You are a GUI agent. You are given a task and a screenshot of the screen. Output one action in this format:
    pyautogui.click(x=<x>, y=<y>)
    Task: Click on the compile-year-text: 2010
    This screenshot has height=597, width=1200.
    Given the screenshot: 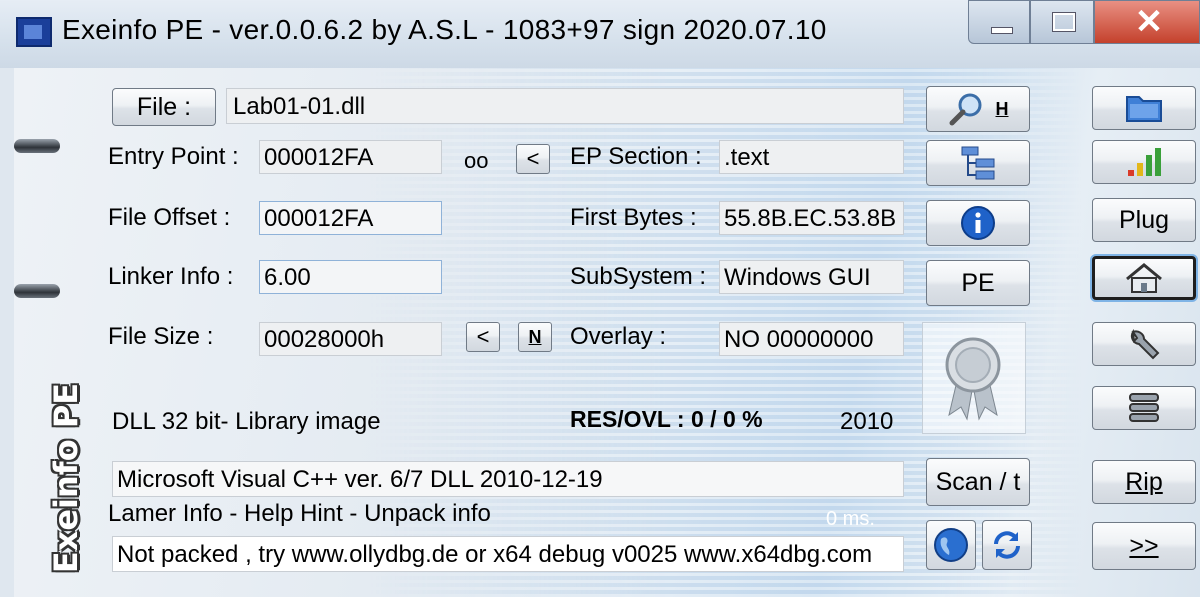 What is the action you would take?
    pyautogui.click(x=867, y=421)
    